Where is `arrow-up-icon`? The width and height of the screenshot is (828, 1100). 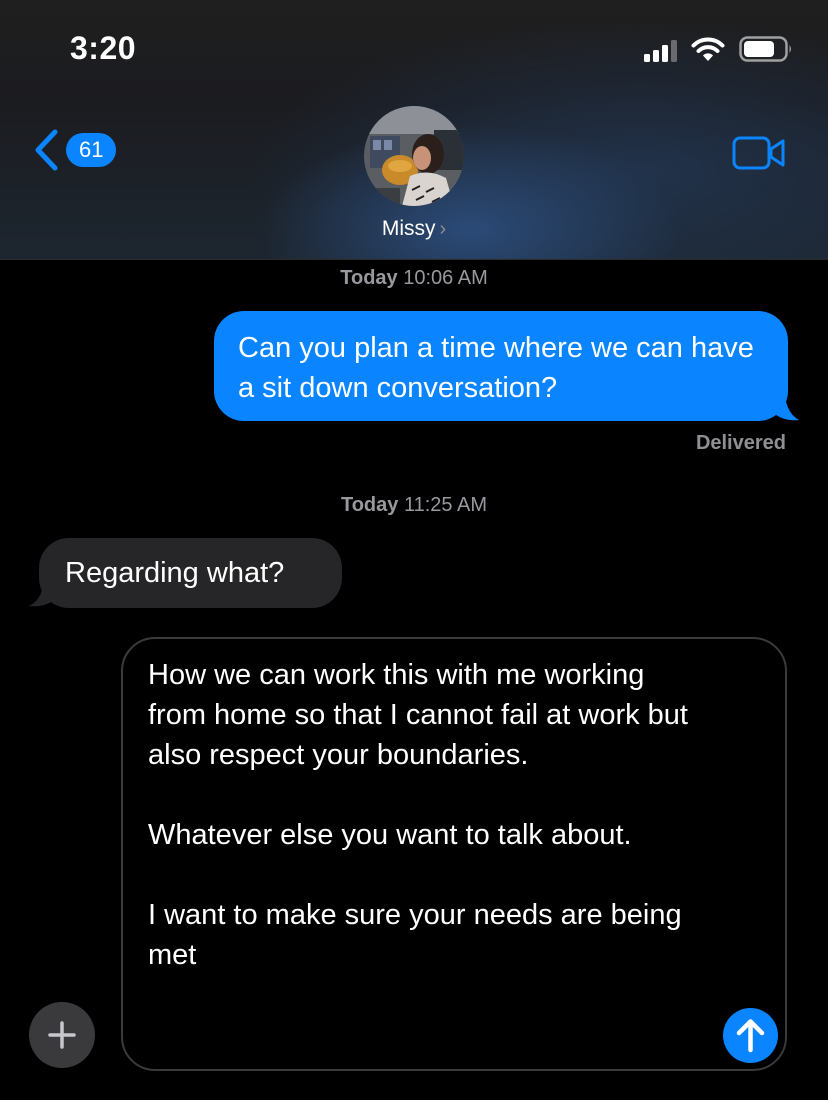
arrow-up-icon is located at coordinates (750, 1036).